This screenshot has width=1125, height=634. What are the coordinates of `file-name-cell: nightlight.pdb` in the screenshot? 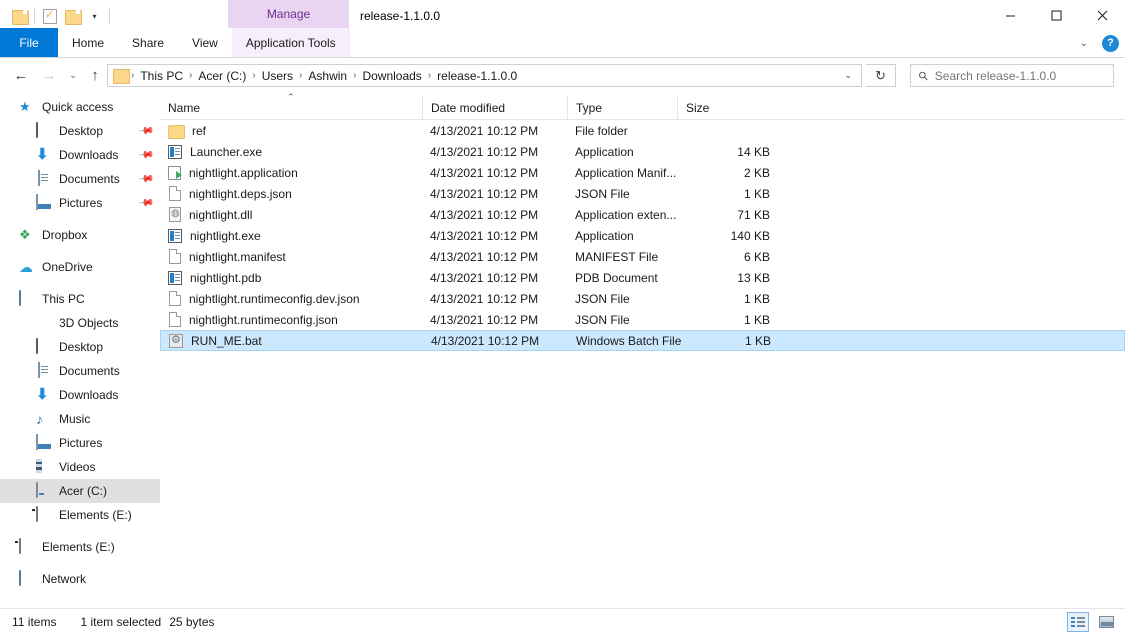 It's located at (214, 277).